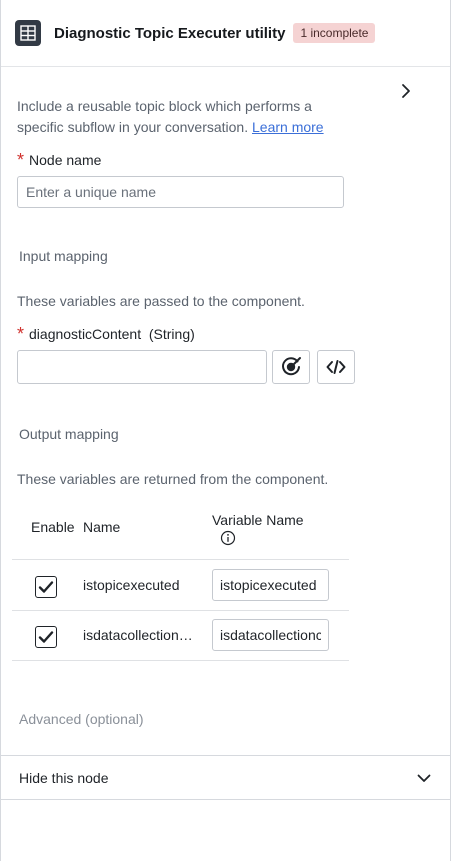  Describe the element at coordinates (270, 585) in the screenshot. I see `row-1-variable-input` at that location.